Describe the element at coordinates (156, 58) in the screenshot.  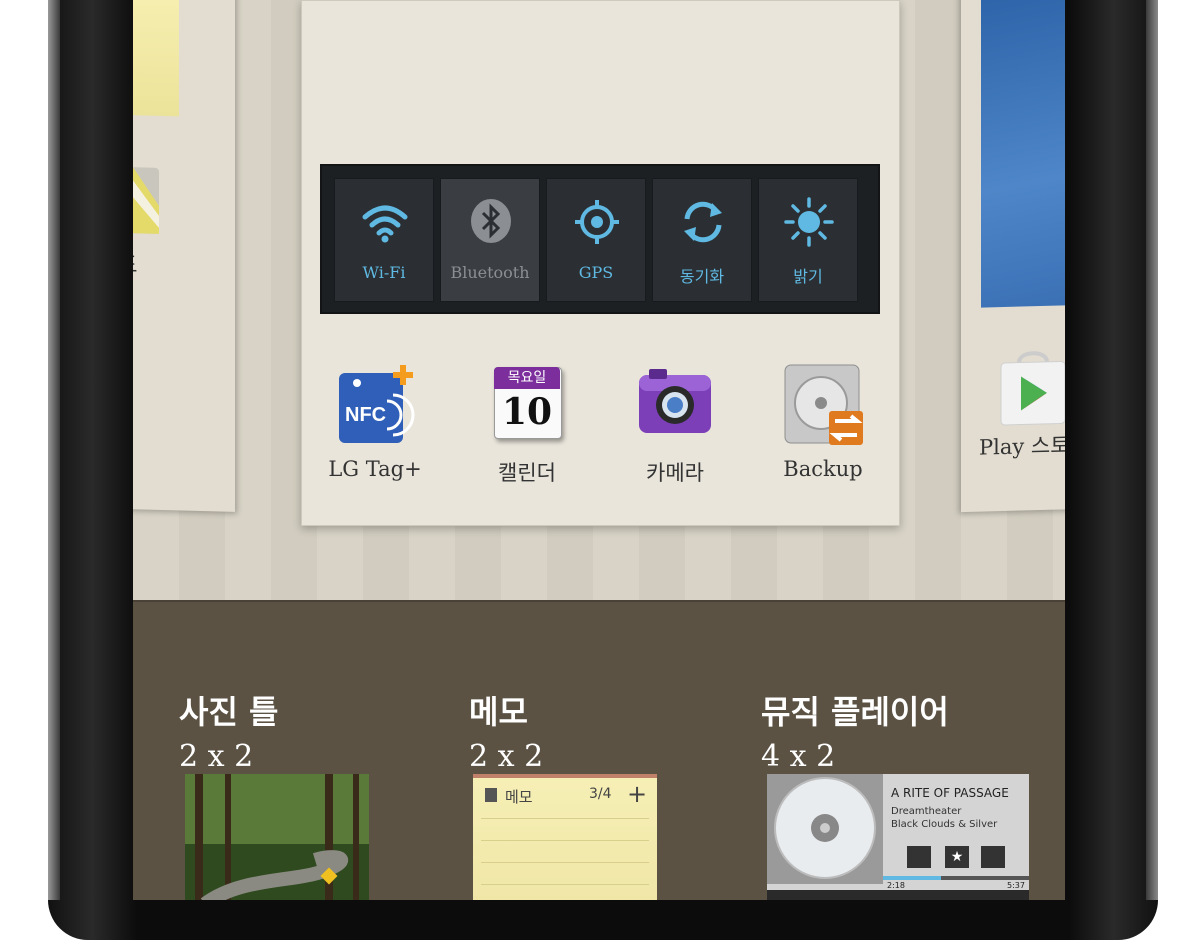
I see `memo-note-widget: 2.` at that location.